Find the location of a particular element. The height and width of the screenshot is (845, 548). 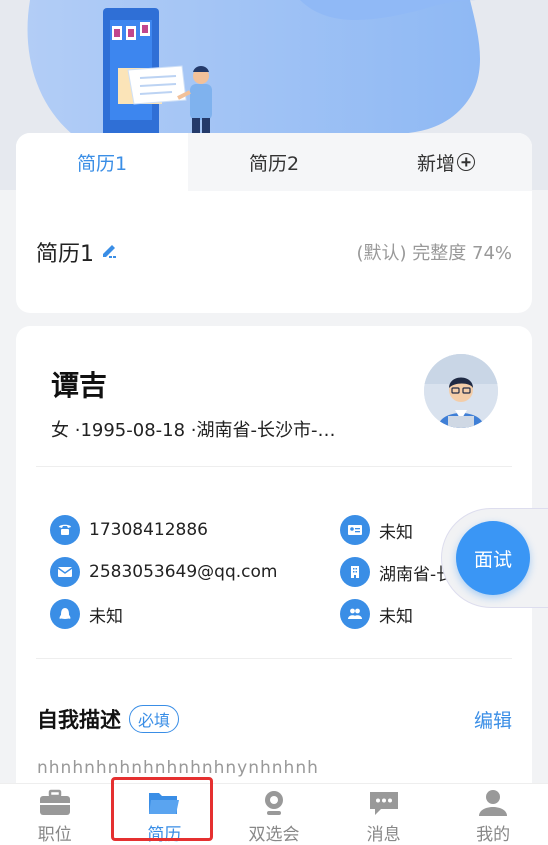

email-value: 2583053649@qq.com is located at coordinates (183, 572).